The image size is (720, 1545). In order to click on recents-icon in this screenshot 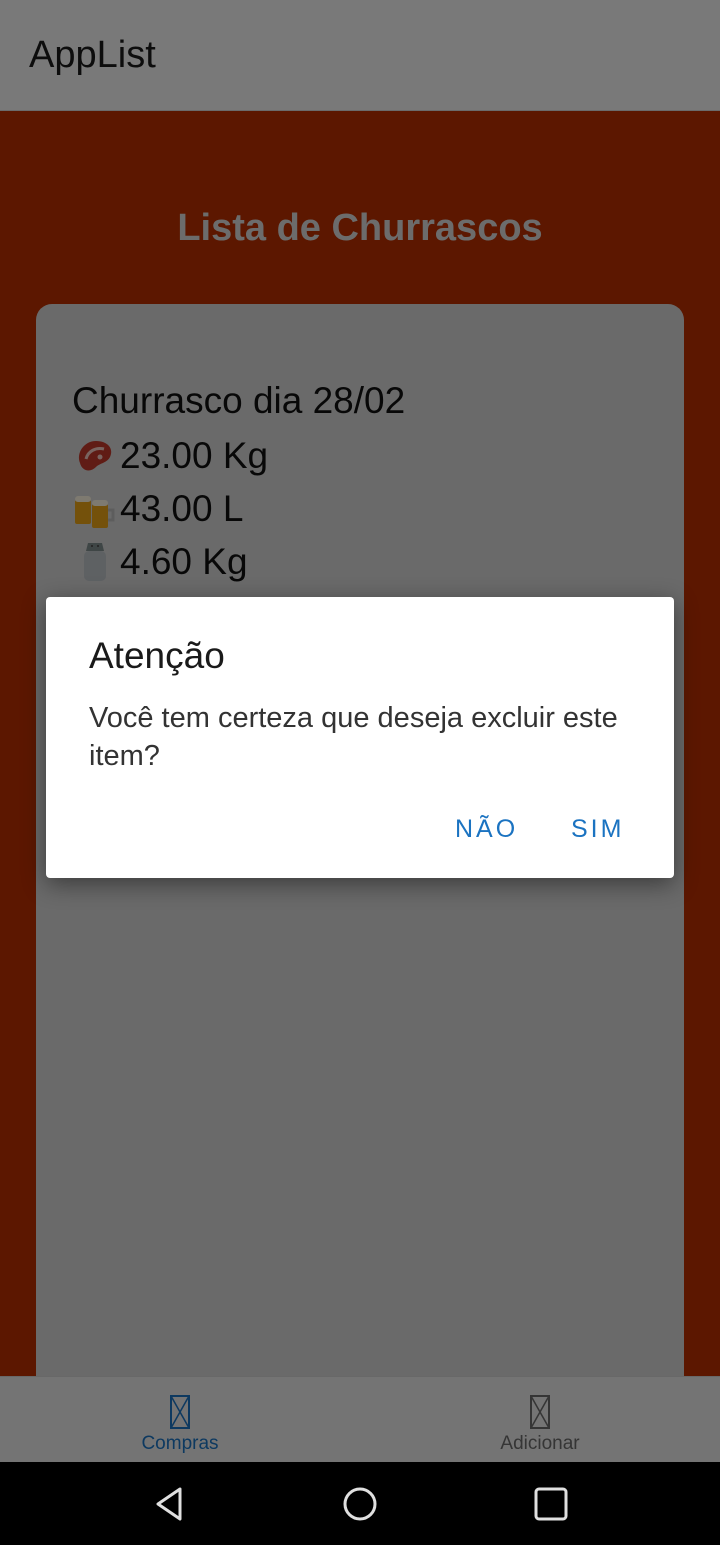, I will do `click(551, 1504)`.